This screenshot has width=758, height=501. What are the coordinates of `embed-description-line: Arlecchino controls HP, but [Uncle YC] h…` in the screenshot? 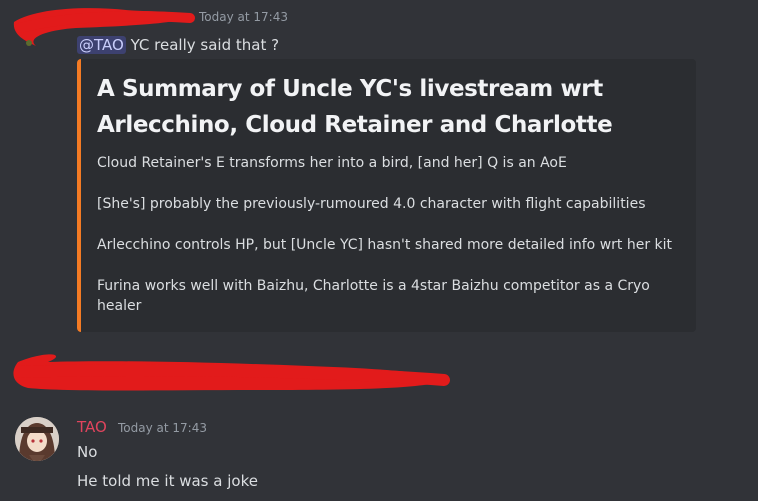 It's located at (385, 245).